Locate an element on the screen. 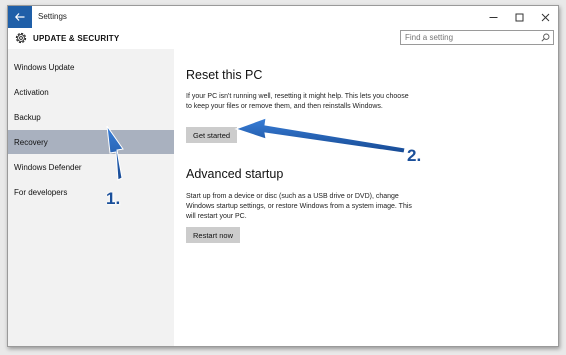 The width and height of the screenshot is (566, 355). page-header: UPDATE & SECURITY is located at coordinates (283, 39).